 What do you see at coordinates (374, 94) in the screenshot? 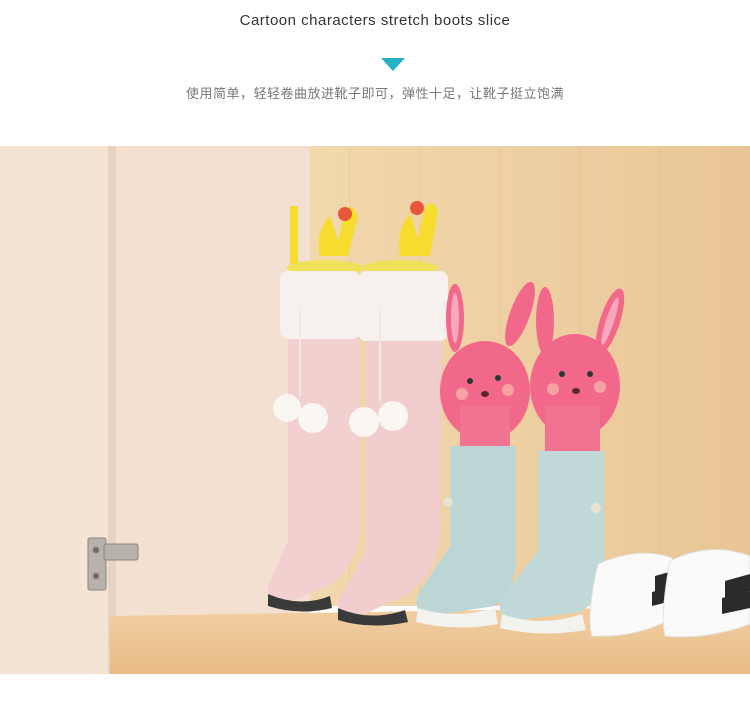
I see `product-subtitle: 使用简单，轻轻卷曲放进靴子即可，弹性十足，让靴子挺立饱满` at bounding box center [374, 94].